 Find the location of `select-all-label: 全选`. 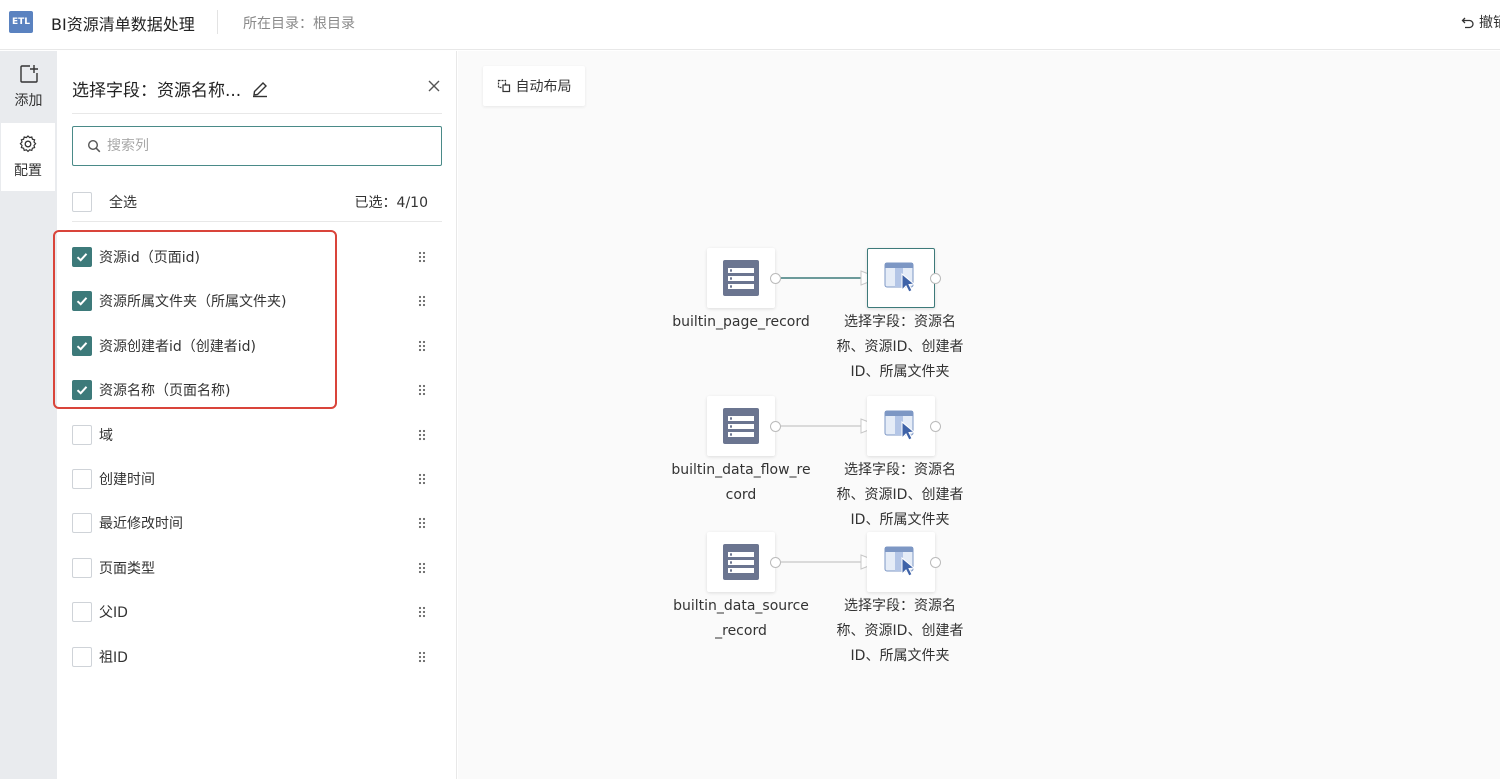

select-all-label: 全选 is located at coordinates (123, 203).